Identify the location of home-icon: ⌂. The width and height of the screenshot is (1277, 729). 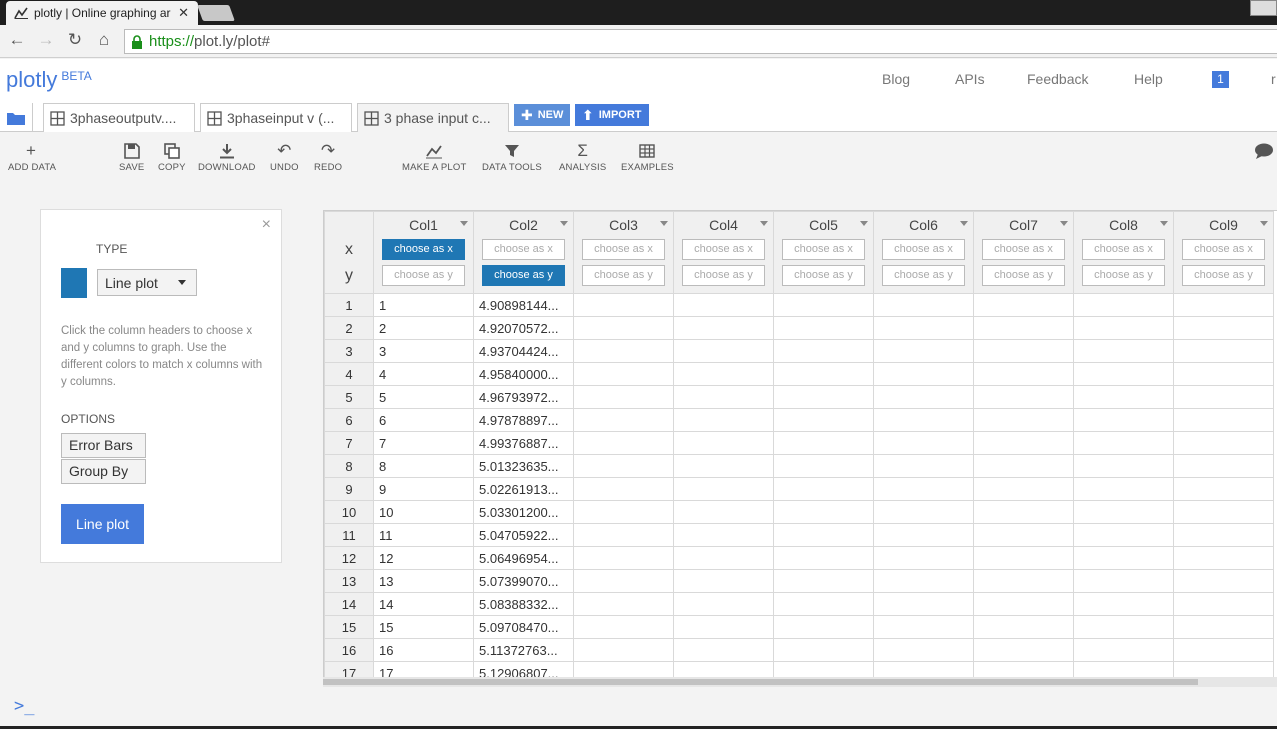
(104, 40).